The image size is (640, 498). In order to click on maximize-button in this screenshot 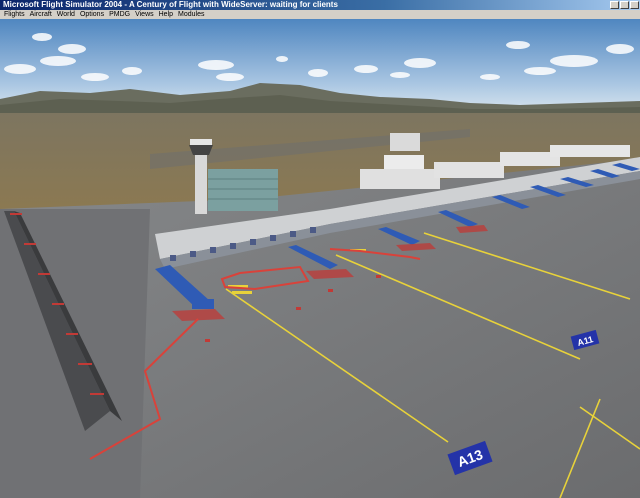, I will do `click(624, 5)`.